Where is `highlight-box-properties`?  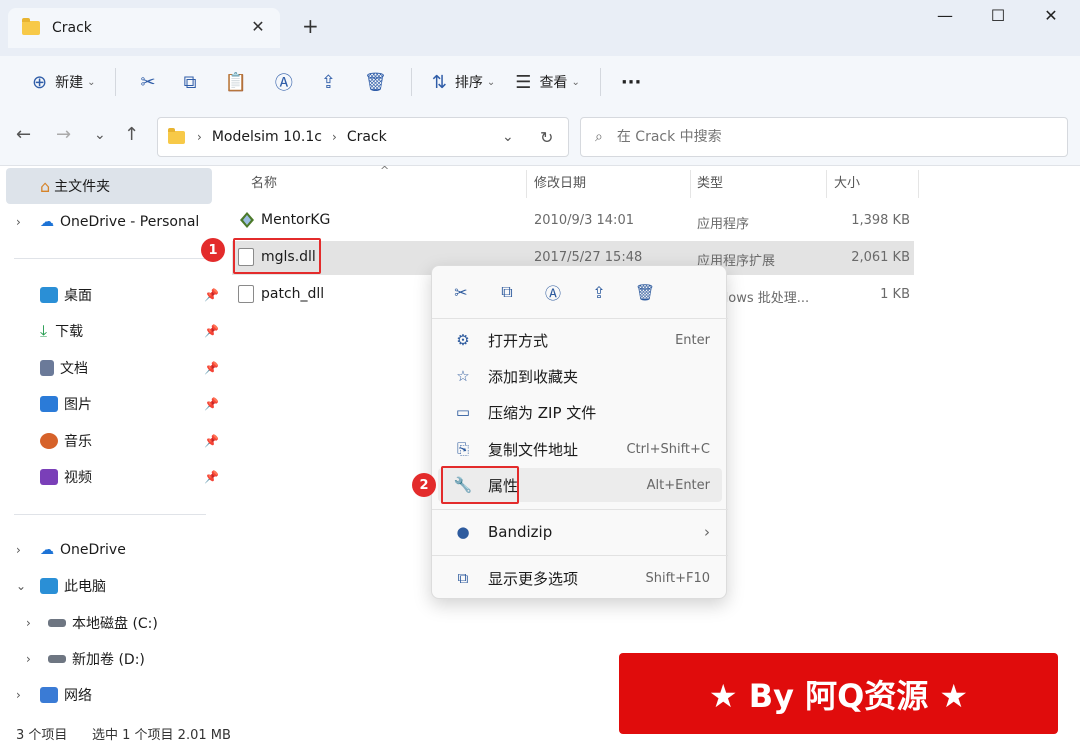 highlight-box-properties is located at coordinates (480, 485).